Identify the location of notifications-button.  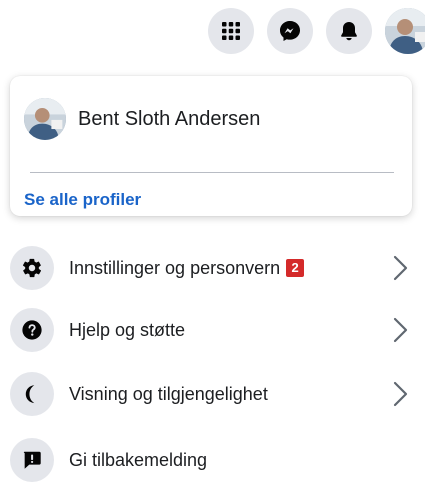
(349, 31).